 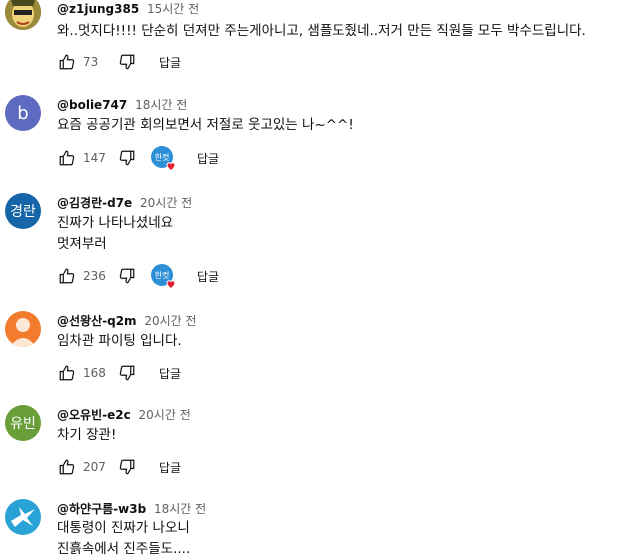 I want to click on comment-header: @하얀구름-w3b 18시간 전, so click(x=131, y=508).